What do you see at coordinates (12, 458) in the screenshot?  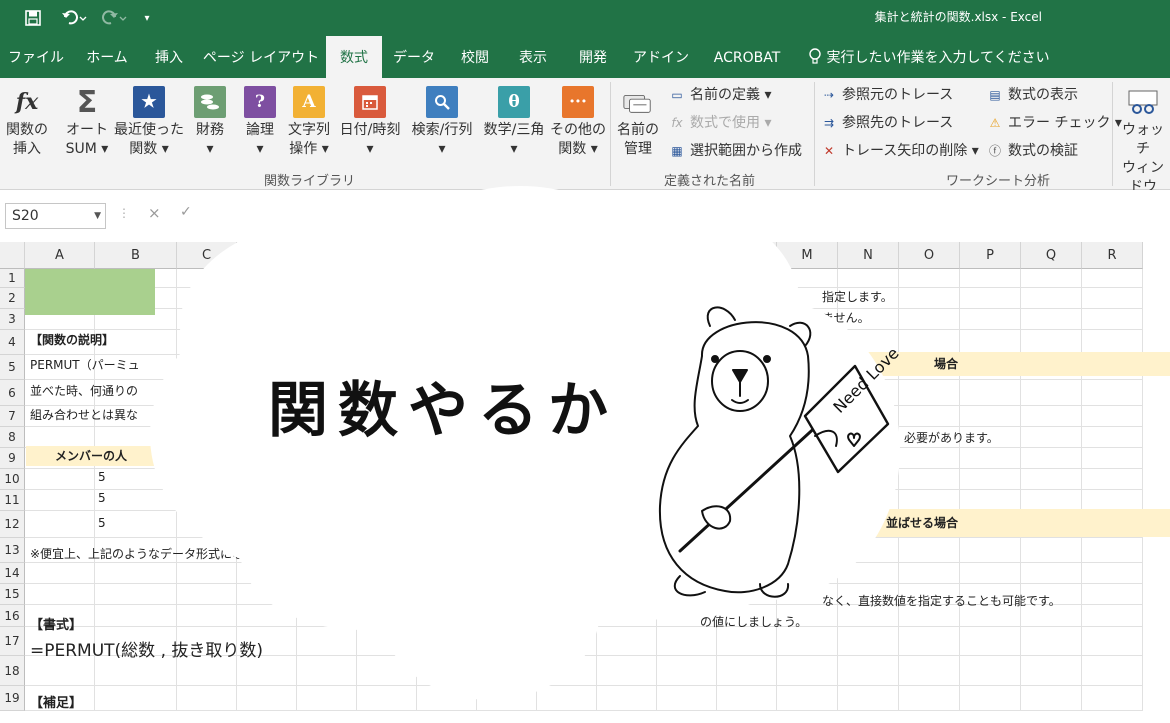 I see `row-header: 9` at bounding box center [12, 458].